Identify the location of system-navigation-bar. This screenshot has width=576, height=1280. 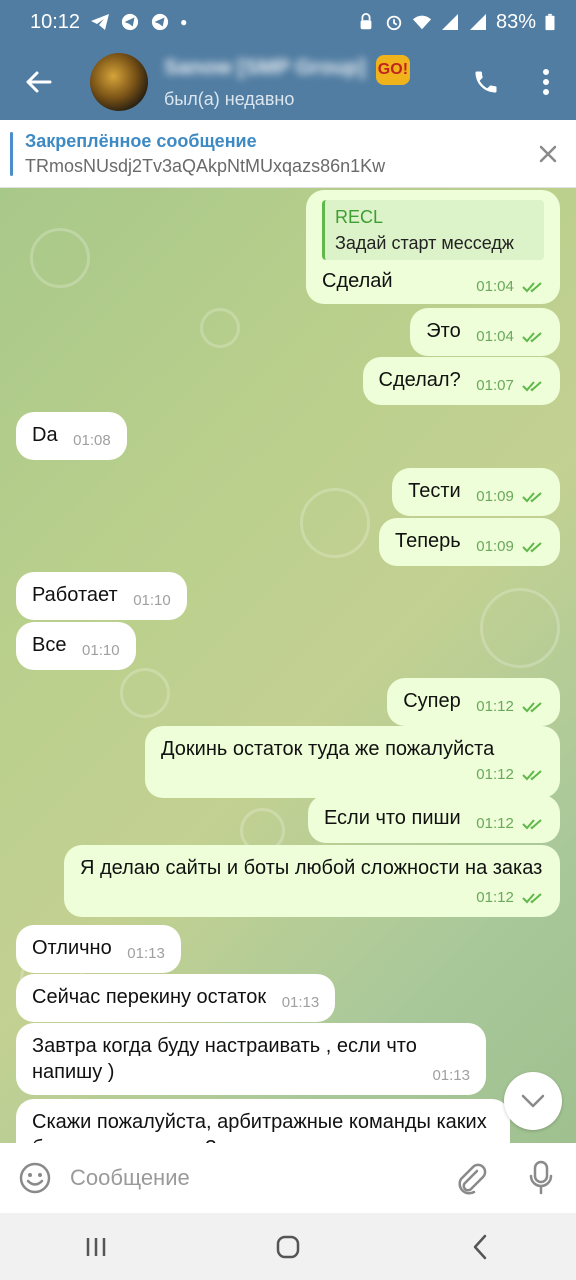
(288, 1246).